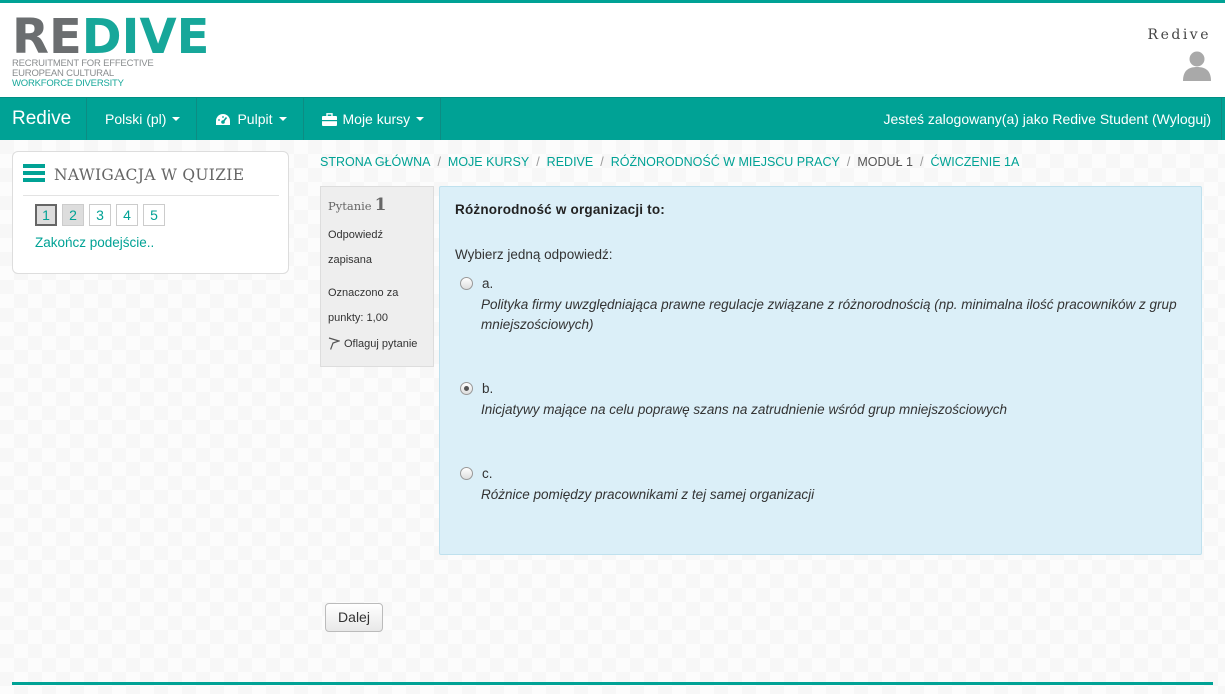  Describe the element at coordinates (1197, 66) in the screenshot. I see `user-avatar-icon` at that location.